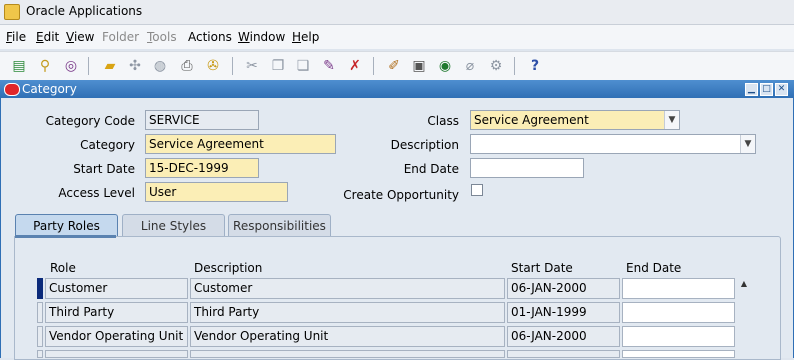 Image resolution: width=794 pixels, height=360 pixels. Describe the element at coordinates (49, 89) in the screenshot. I see `form-window-title: Category` at that location.